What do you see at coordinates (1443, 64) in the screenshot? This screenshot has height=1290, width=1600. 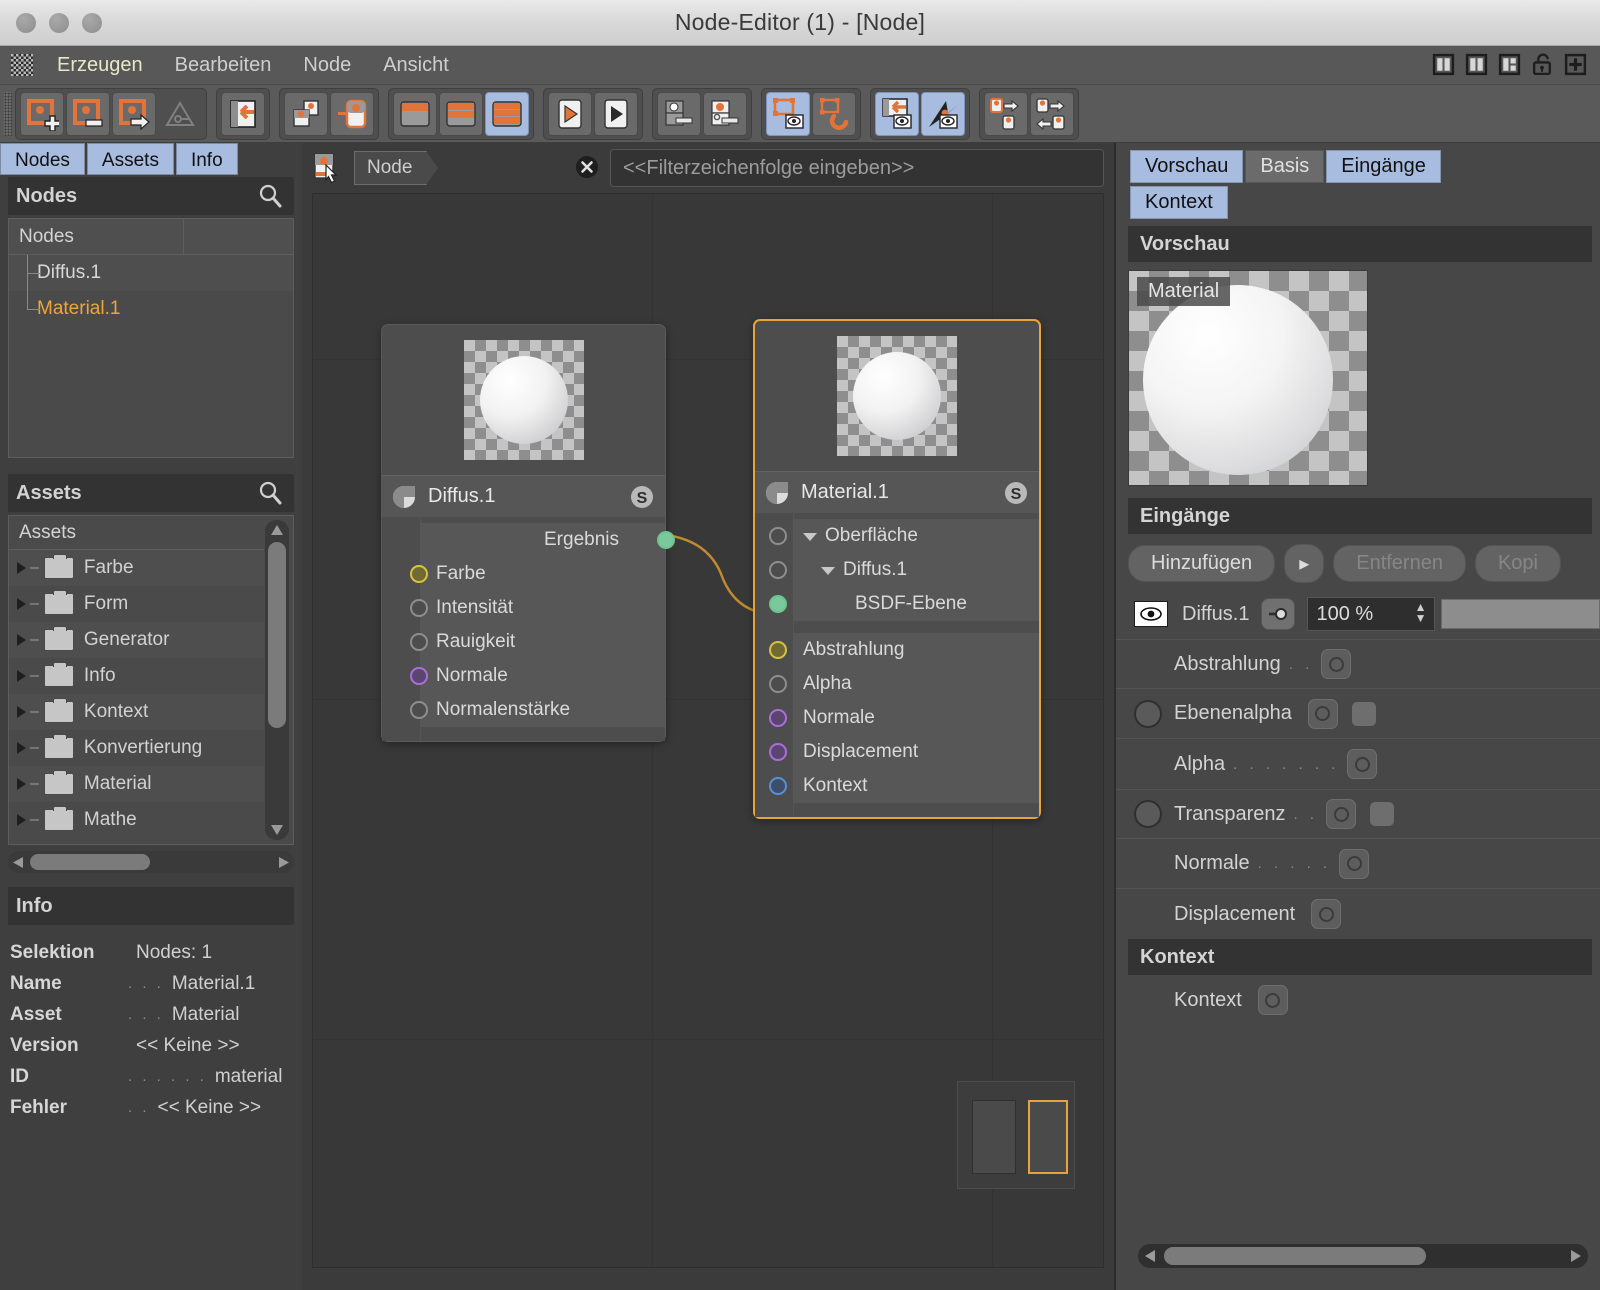 I see `split-vertical-icon` at bounding box center [1443, 64].